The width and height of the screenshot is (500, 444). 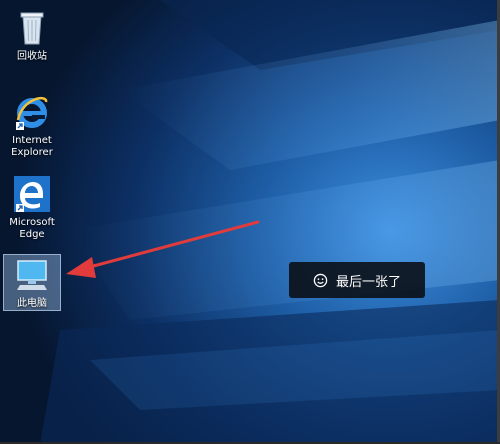 I want to click on desktop-icon-recycle-bin: 回收站, so click(x=32, y=37).